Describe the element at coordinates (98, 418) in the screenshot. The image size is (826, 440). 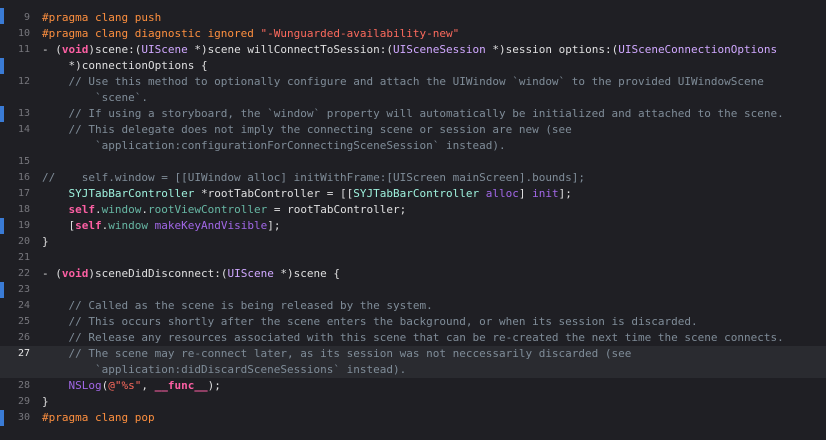
I see `code-text: #pragma clang pop` at that location.